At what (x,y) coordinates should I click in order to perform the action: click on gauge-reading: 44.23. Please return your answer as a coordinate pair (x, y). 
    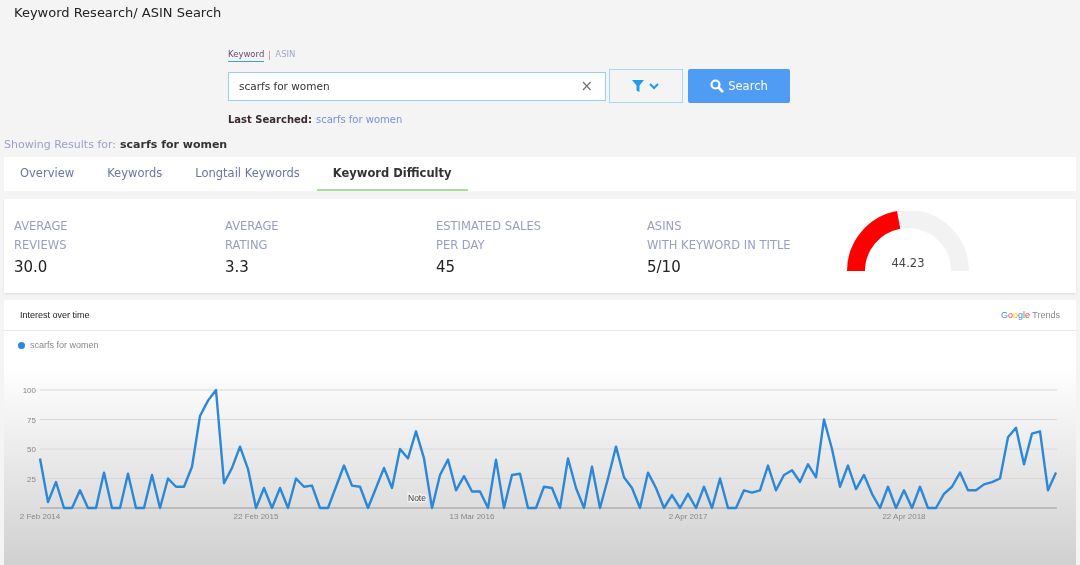
    Looking at the image, I should click on (908, 263).